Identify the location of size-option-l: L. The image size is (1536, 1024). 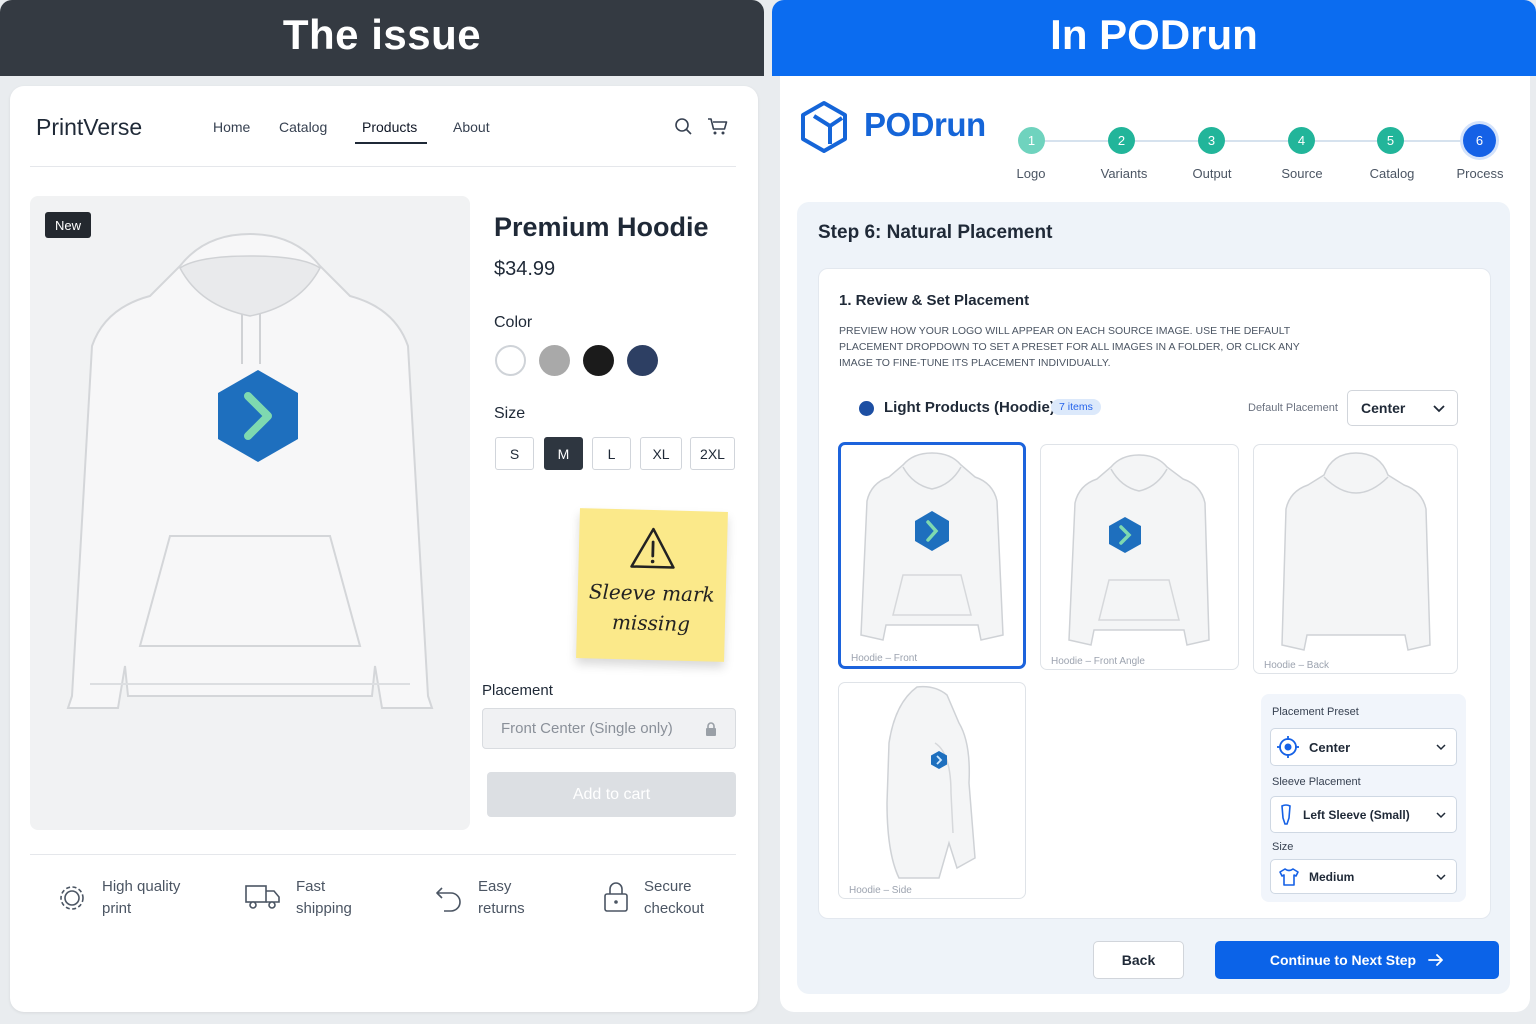
(611, 453).